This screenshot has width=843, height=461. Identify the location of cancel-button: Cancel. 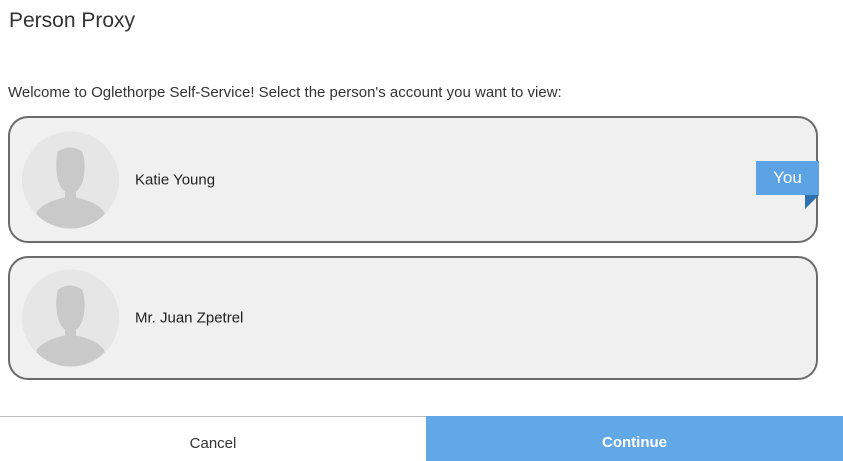
(213, 439).